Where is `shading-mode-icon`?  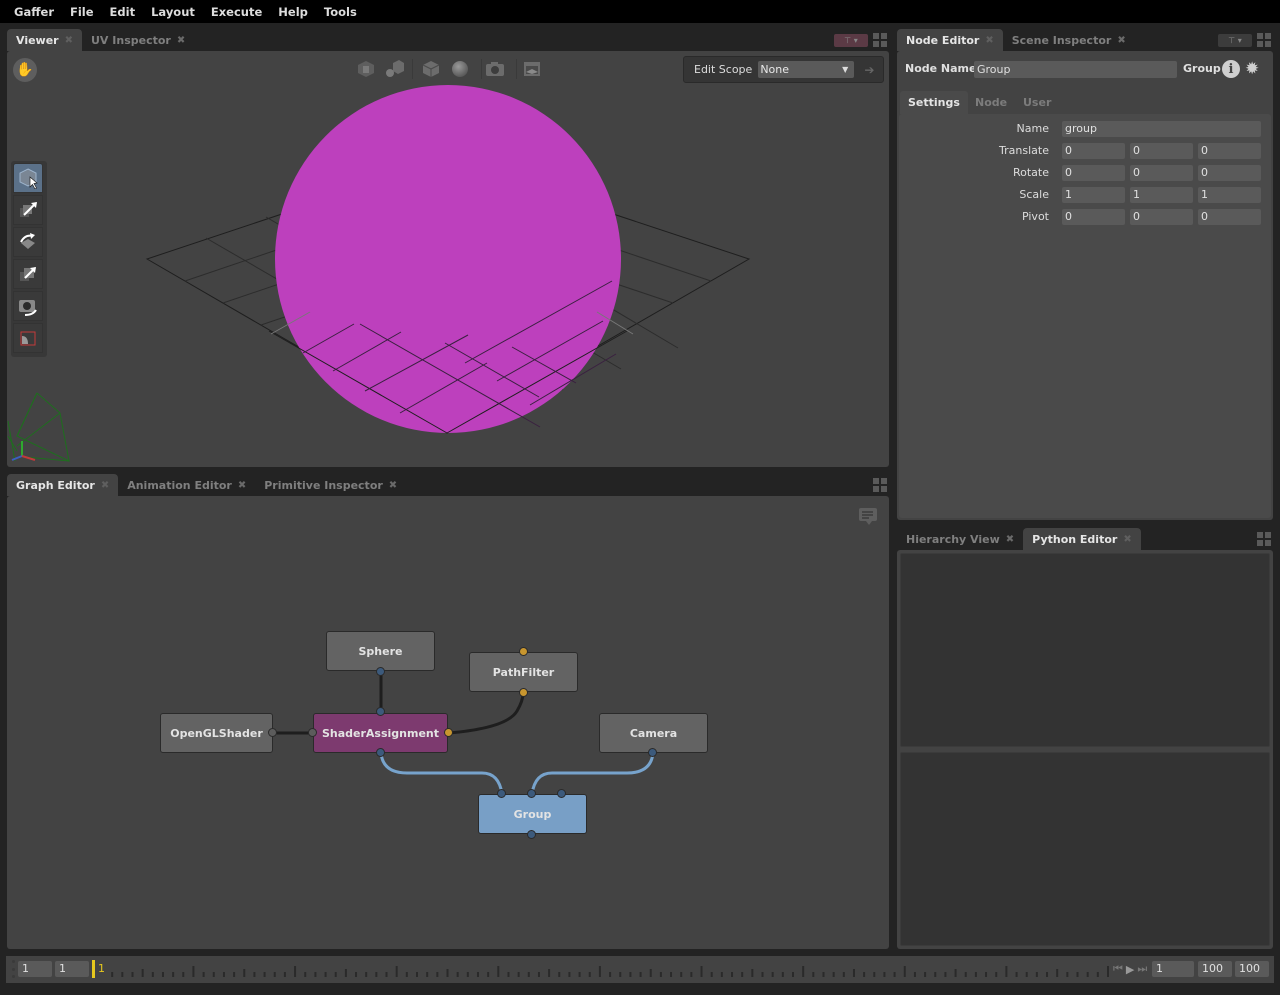 shading-mode-icon is located at coordinates (431, 69).